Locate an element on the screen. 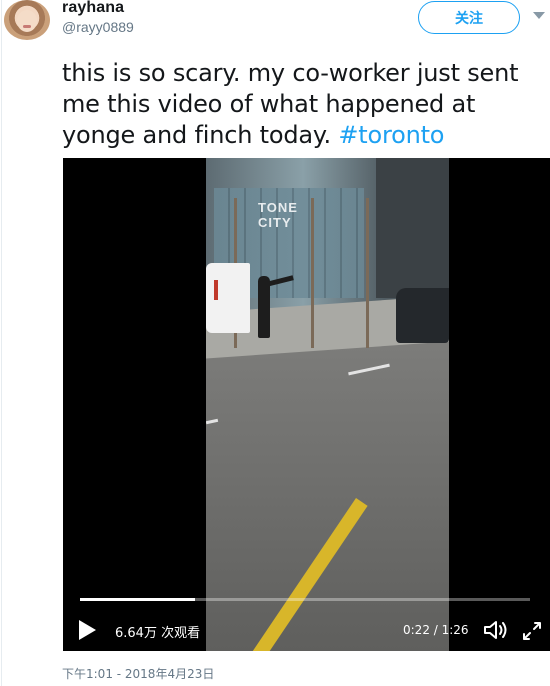 The image size is (550, 686). car is located at coordinates (422, 315).